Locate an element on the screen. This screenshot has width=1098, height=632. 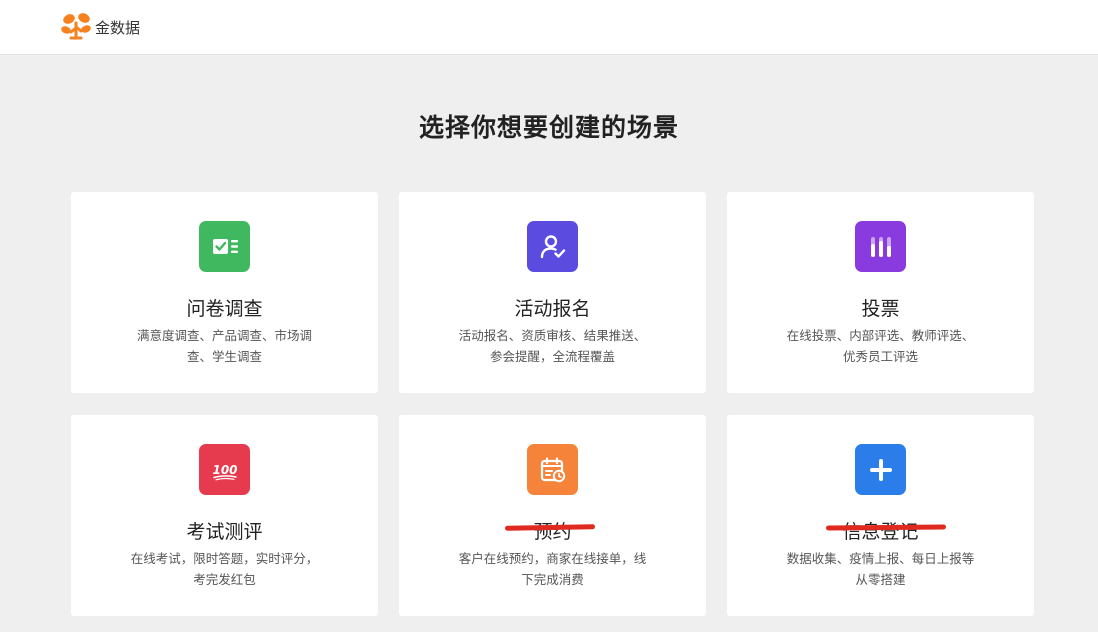
card-description: 客户在线预约，商家在线接单，线 下完成消费 is located at coordinates (552, 569).